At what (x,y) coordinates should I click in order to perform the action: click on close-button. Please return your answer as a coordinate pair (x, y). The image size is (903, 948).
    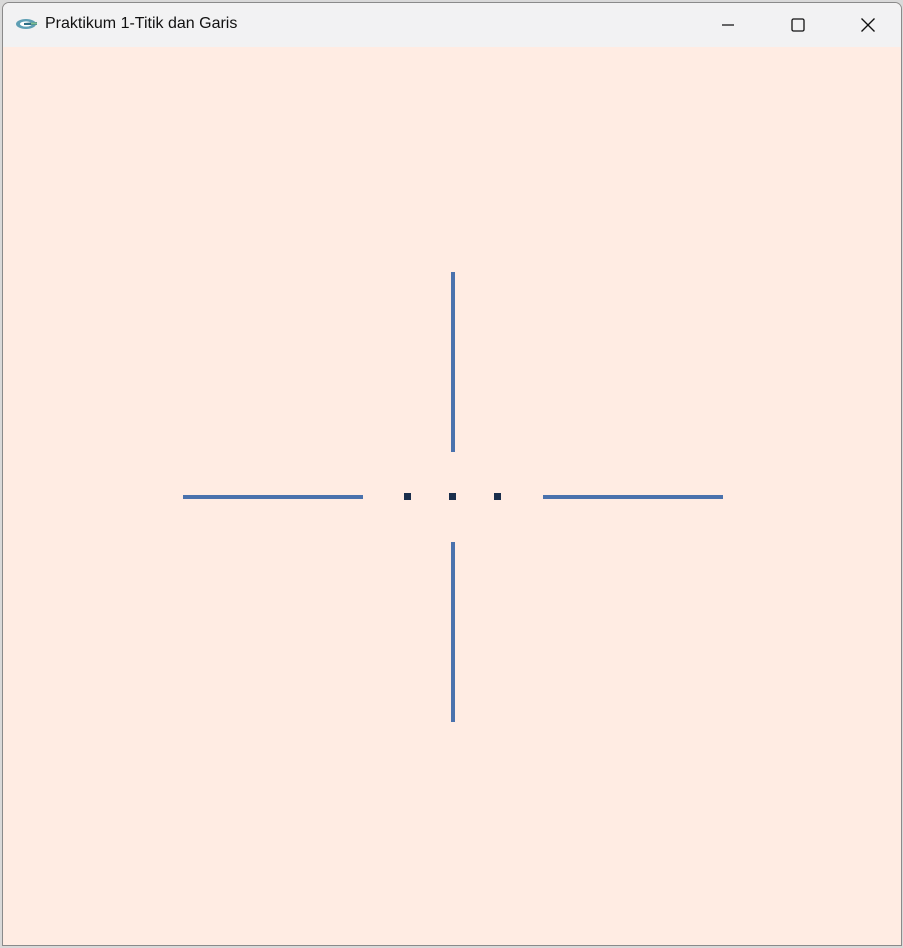
    Looking at the image, I should click on (867, 25).